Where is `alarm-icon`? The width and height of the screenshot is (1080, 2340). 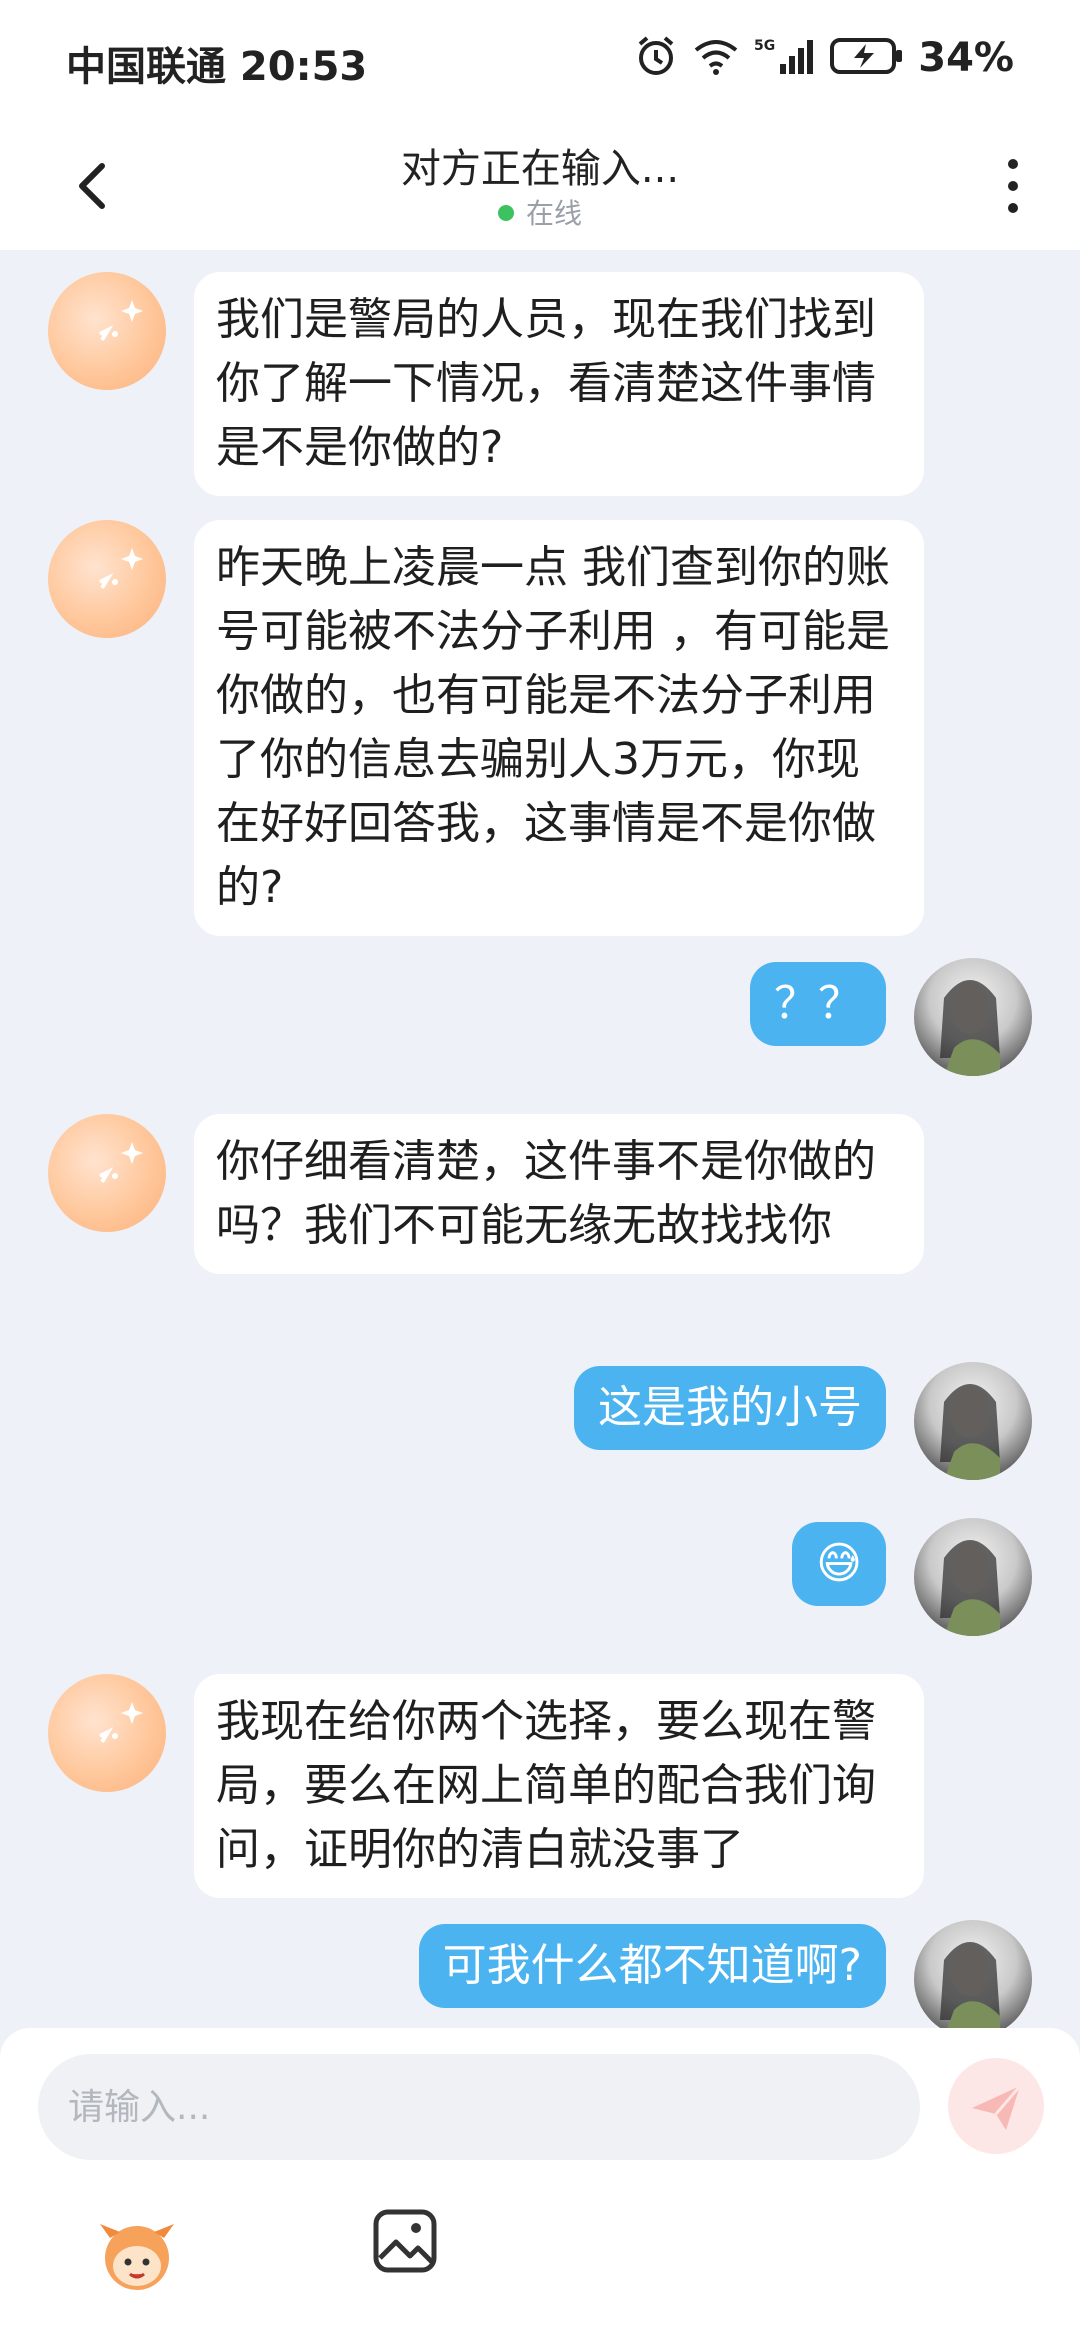 alarm-icon is located at coordinates (656, 58).